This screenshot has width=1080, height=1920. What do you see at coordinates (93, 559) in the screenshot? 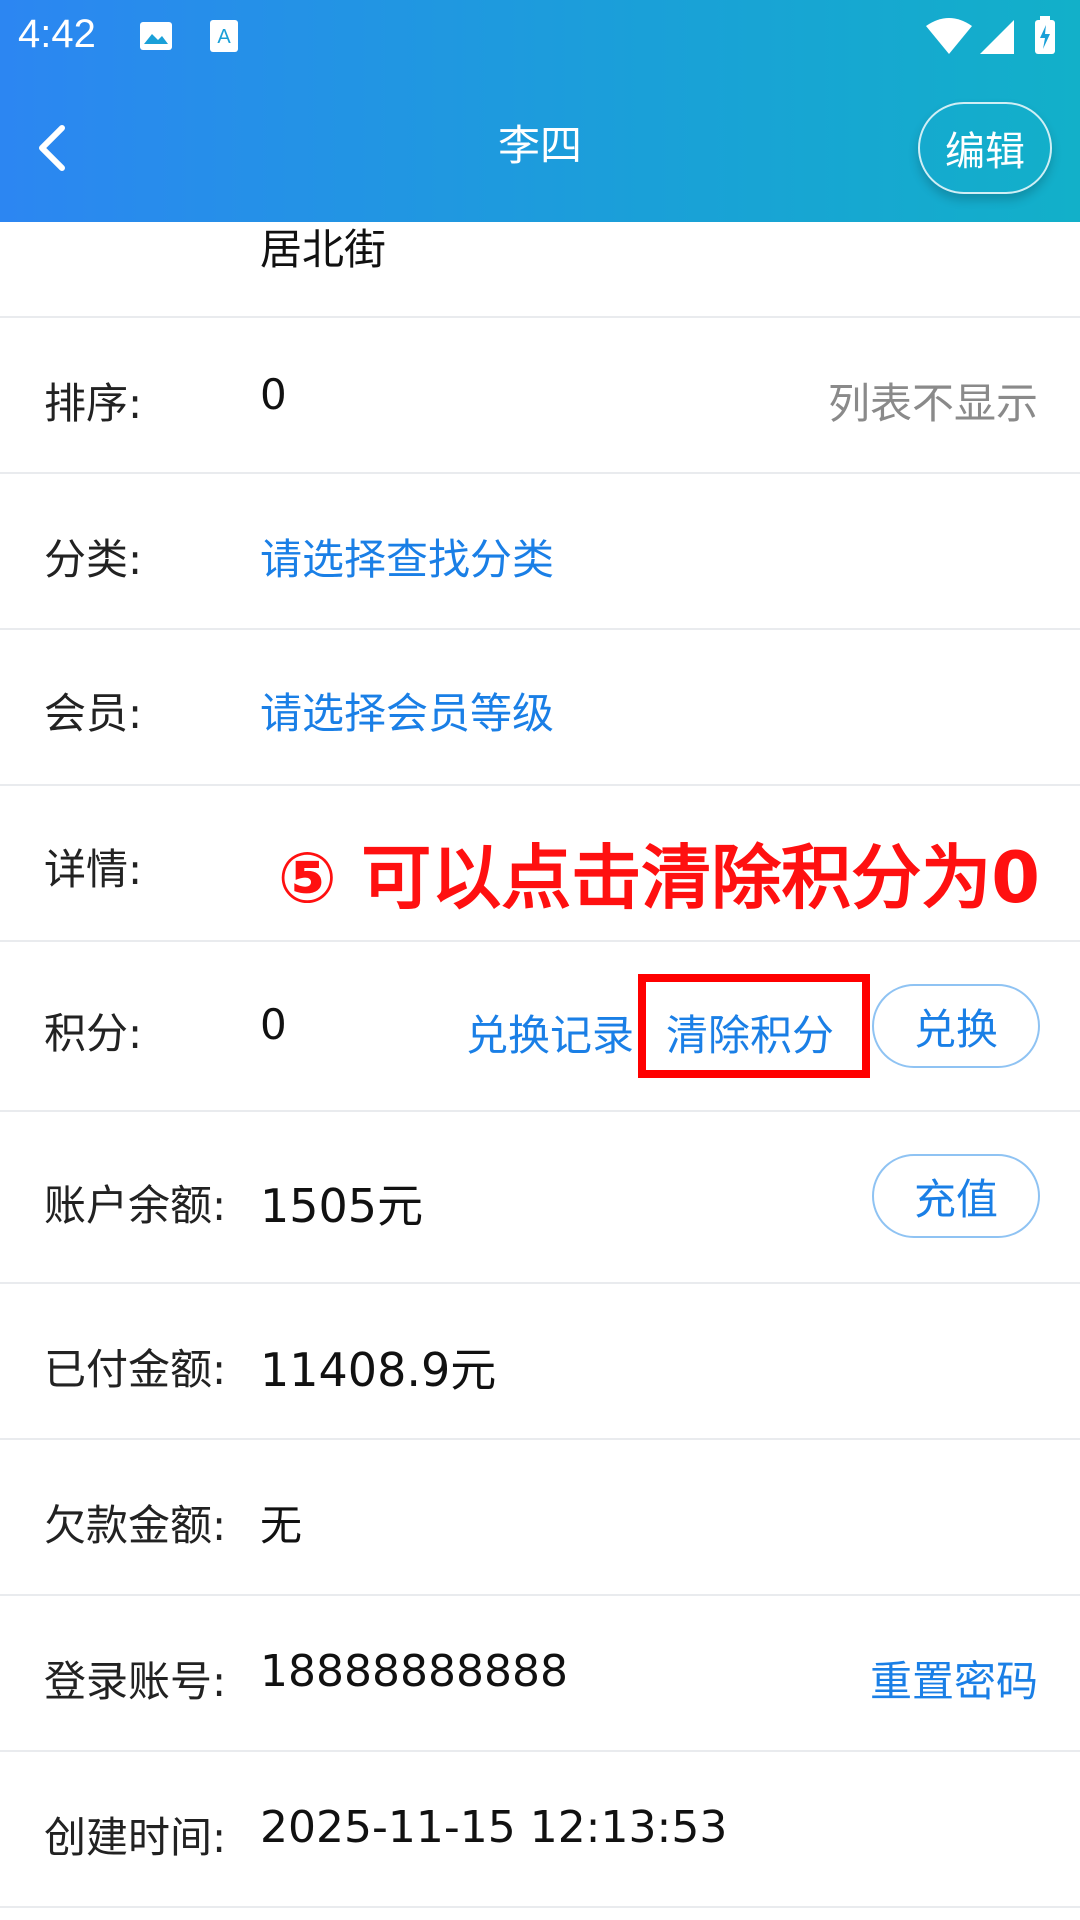
I see `category-label: 分类:` at bounding box center [93, 559].